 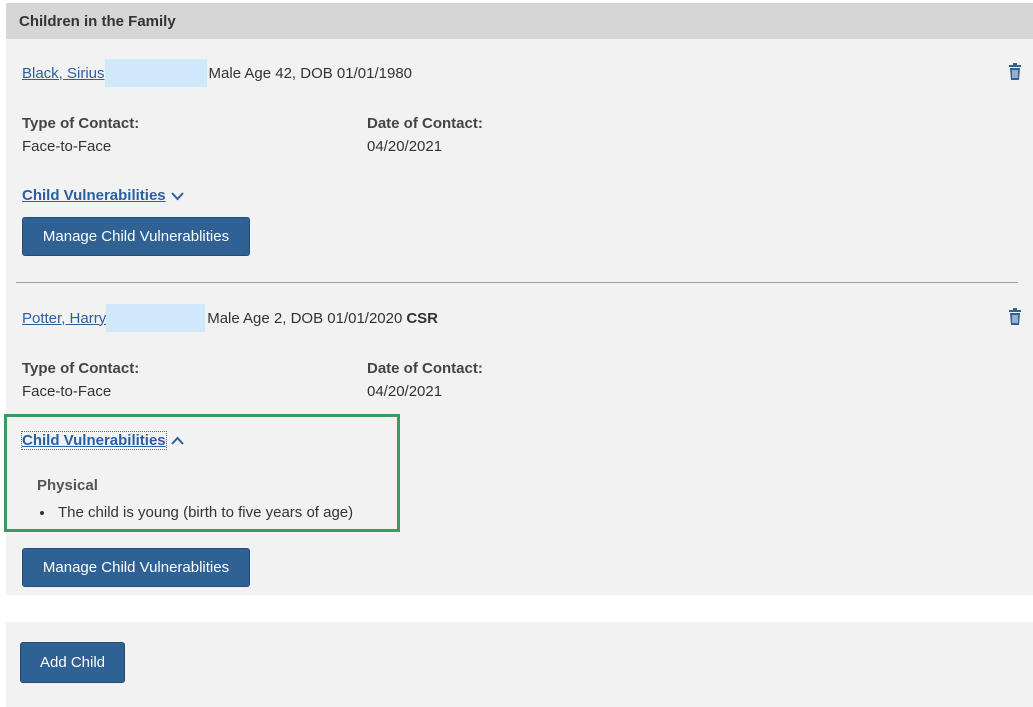 I want to click on chevron-up-icon, so click(x=177, y=440).